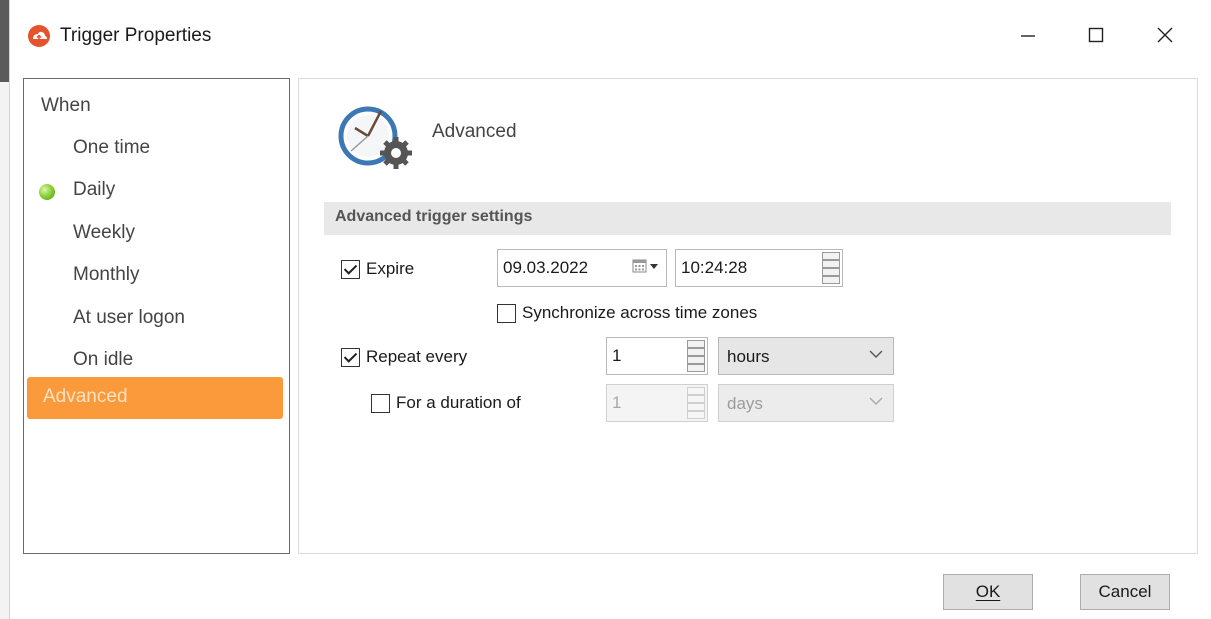  I want to click on section-header: Advanced trigger settings, so click(747, 218).